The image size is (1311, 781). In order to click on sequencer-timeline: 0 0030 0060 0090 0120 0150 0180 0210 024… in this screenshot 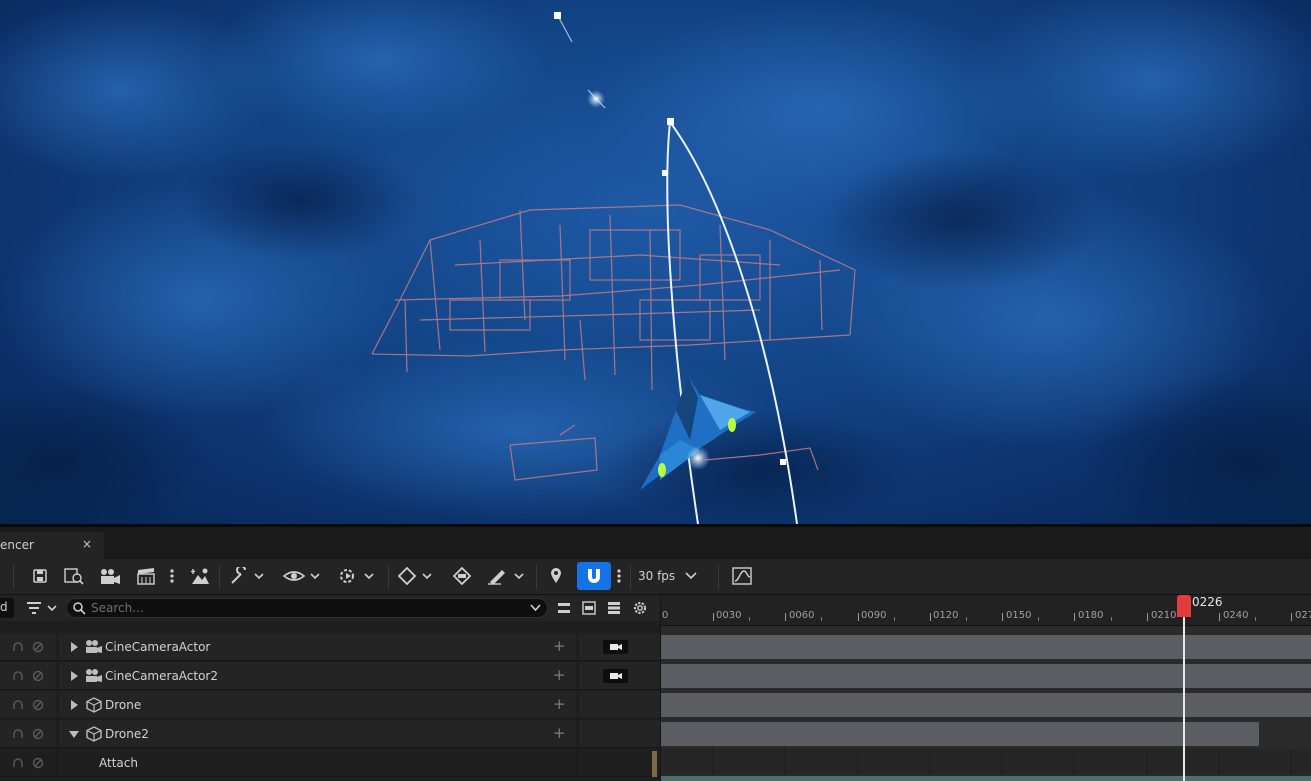, I will do `click(986, 688)`.